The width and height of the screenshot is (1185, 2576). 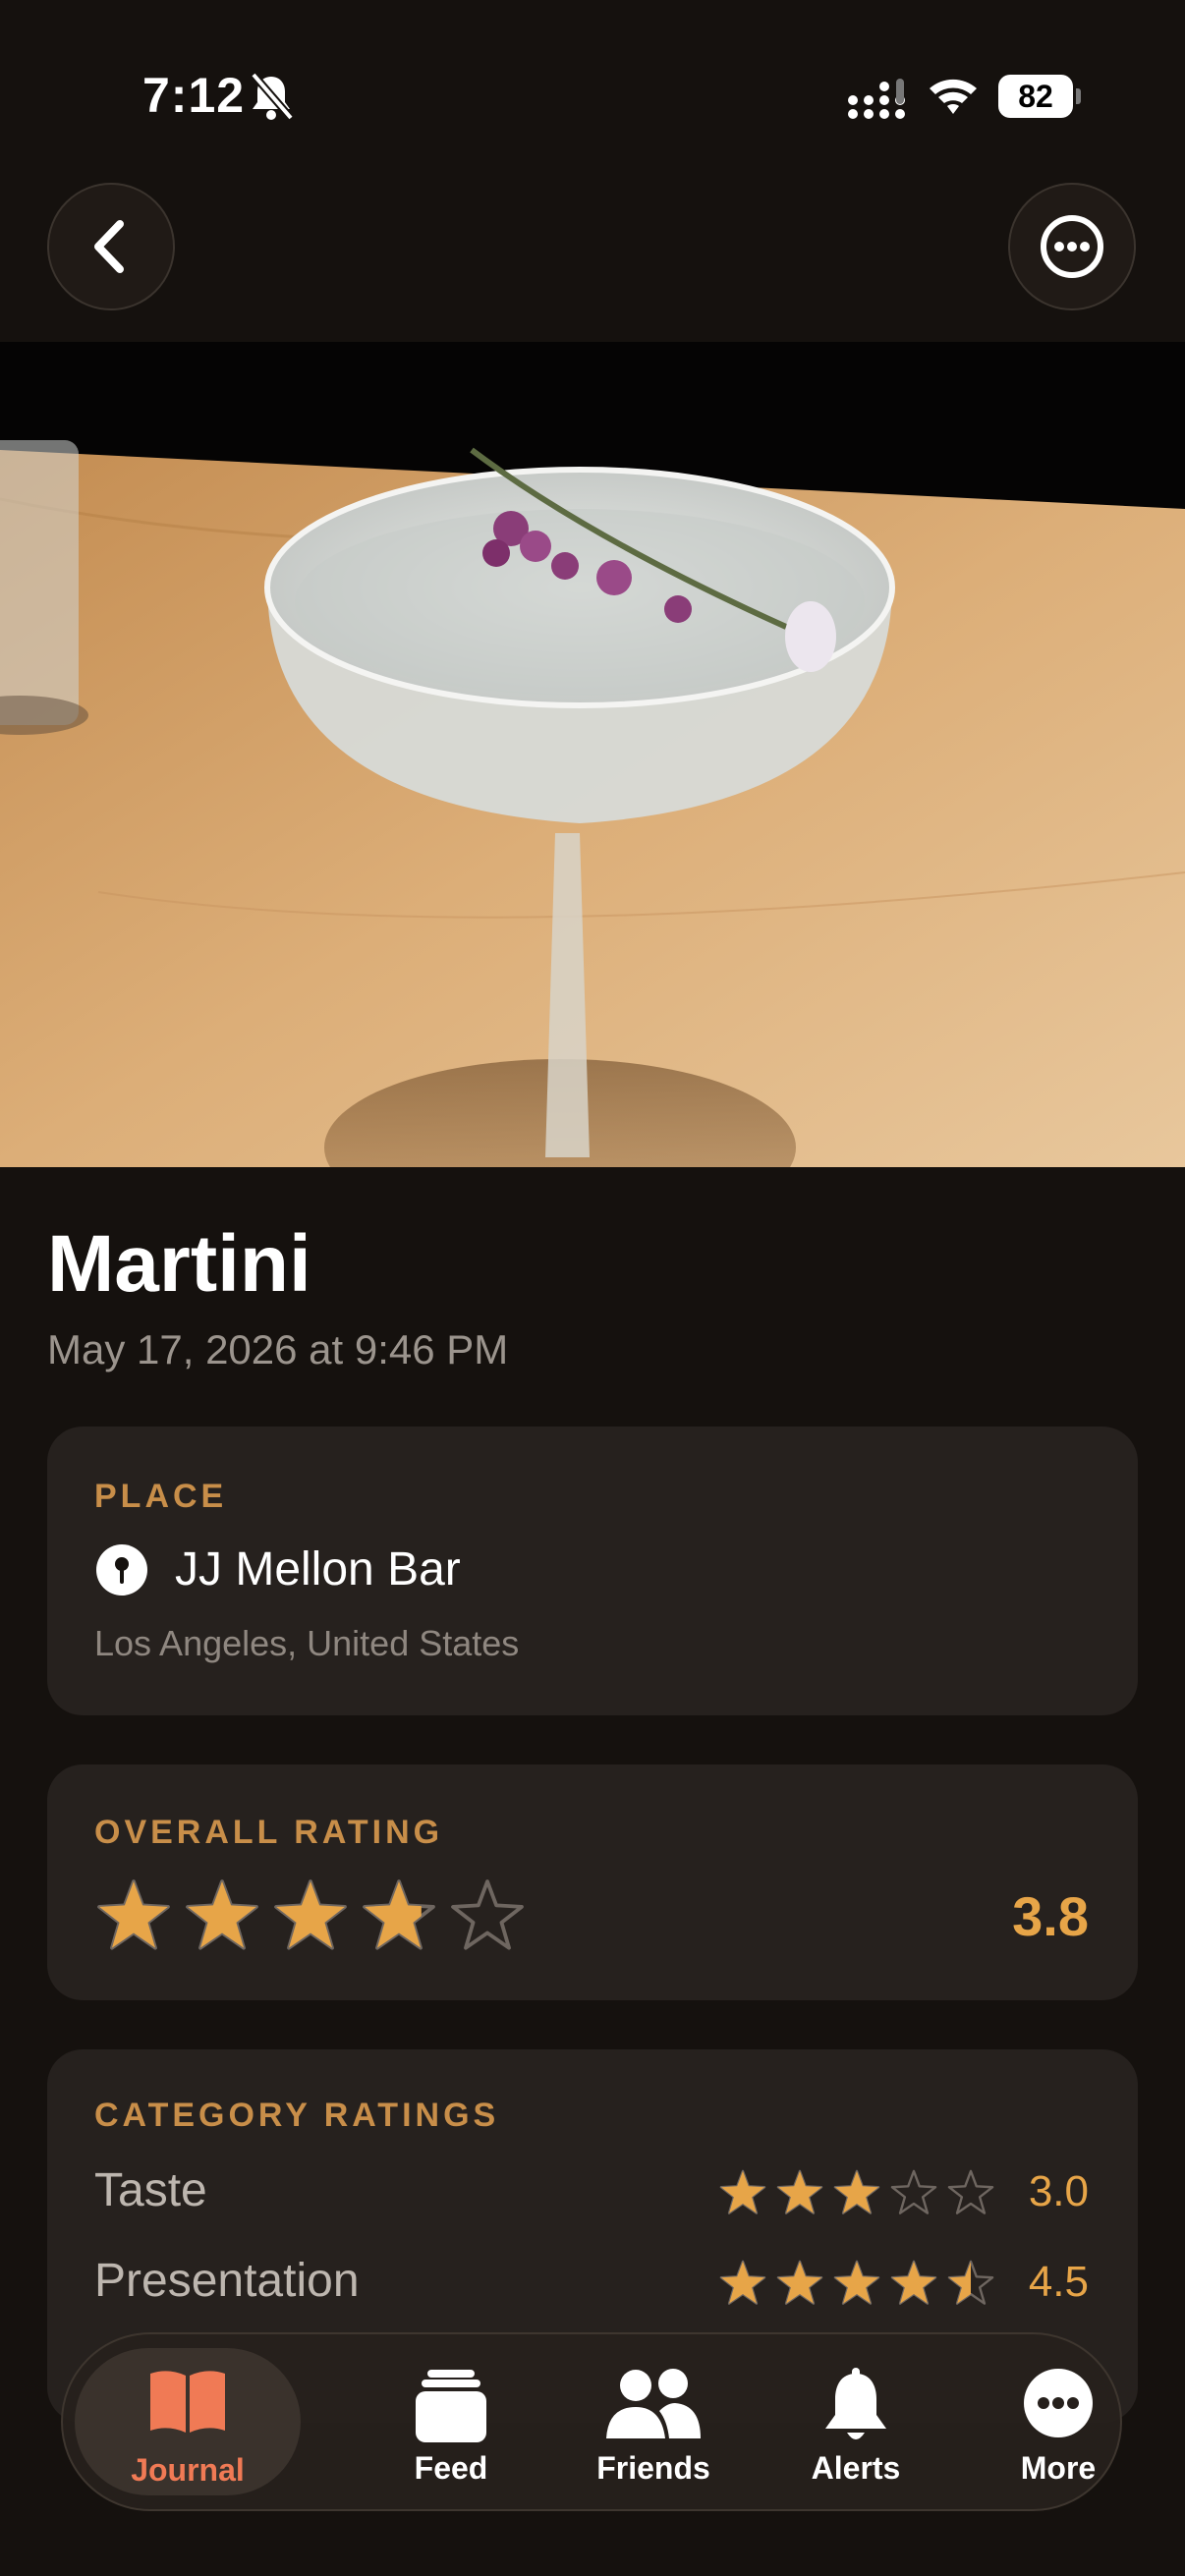 I want to click on tab-more: More, so click(x=1058, y=2421).